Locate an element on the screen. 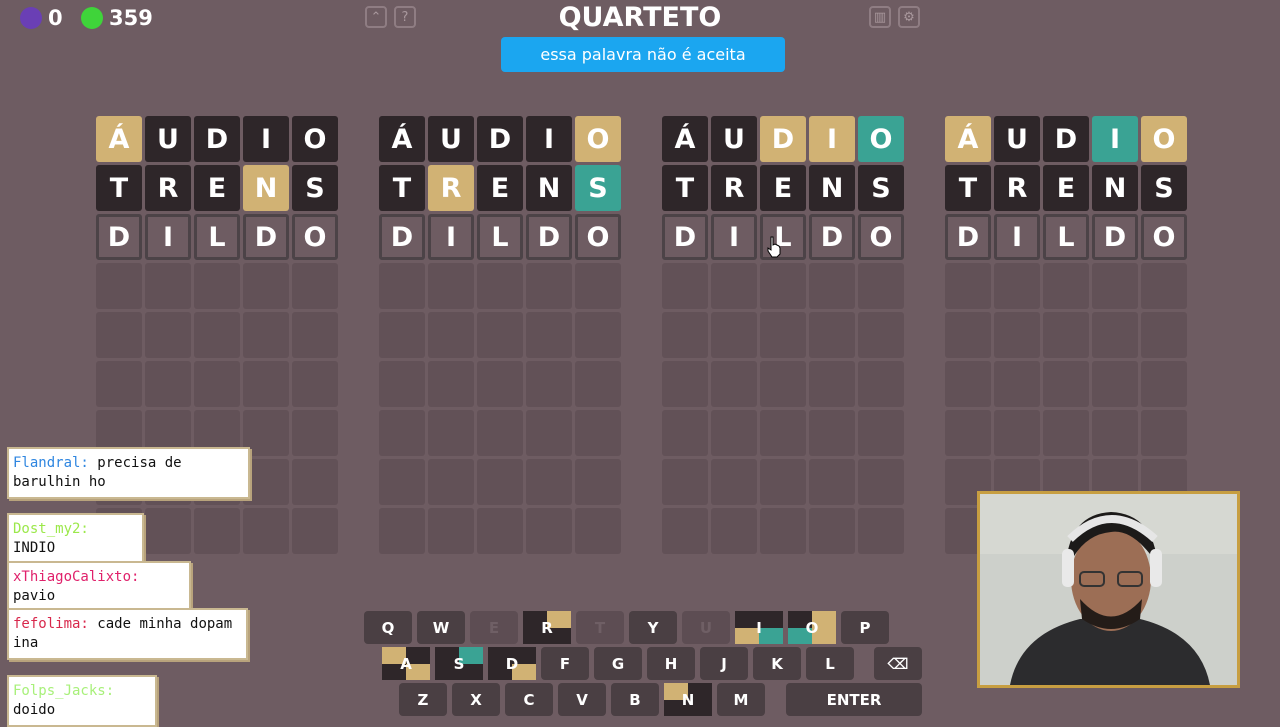 Image resolution: width=1280 pixels, height=727 pixels. stats-button: ▥ is located at coordinates (880, 17).